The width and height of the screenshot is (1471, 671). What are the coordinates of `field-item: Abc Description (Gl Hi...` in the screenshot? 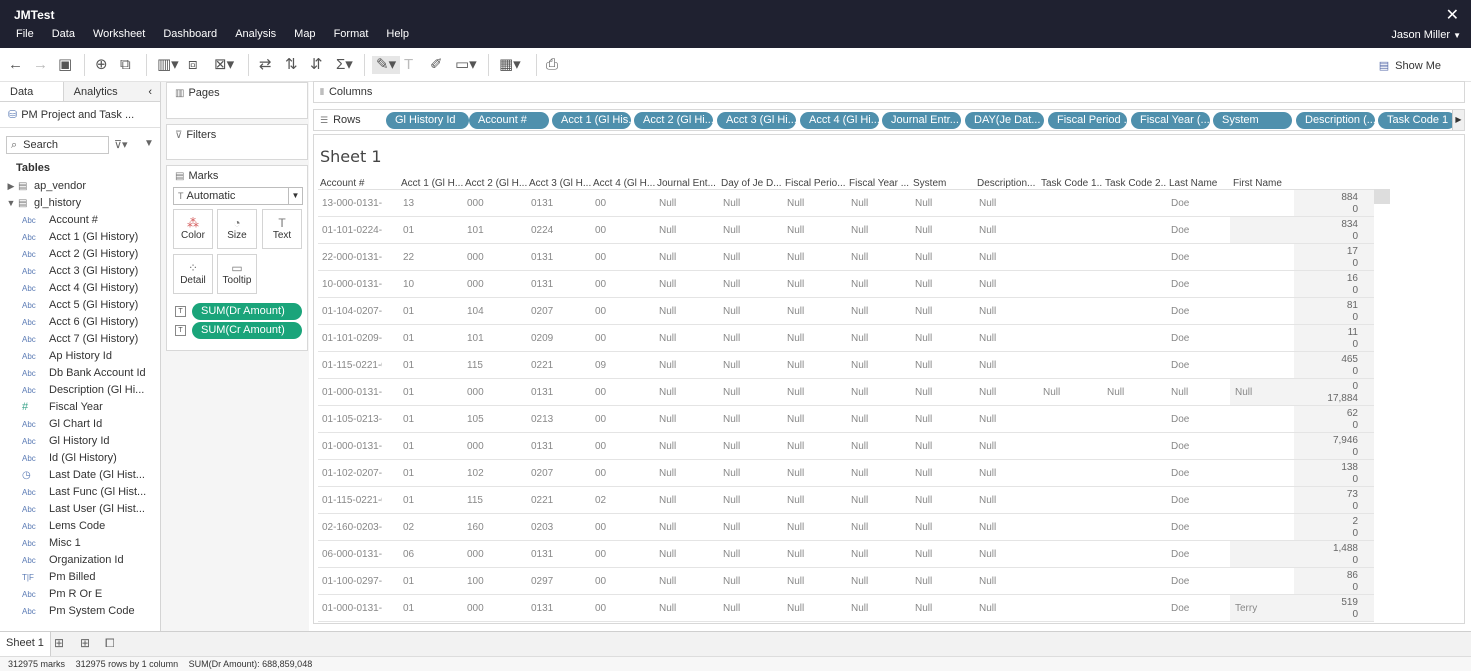 It's located at (80, 390).